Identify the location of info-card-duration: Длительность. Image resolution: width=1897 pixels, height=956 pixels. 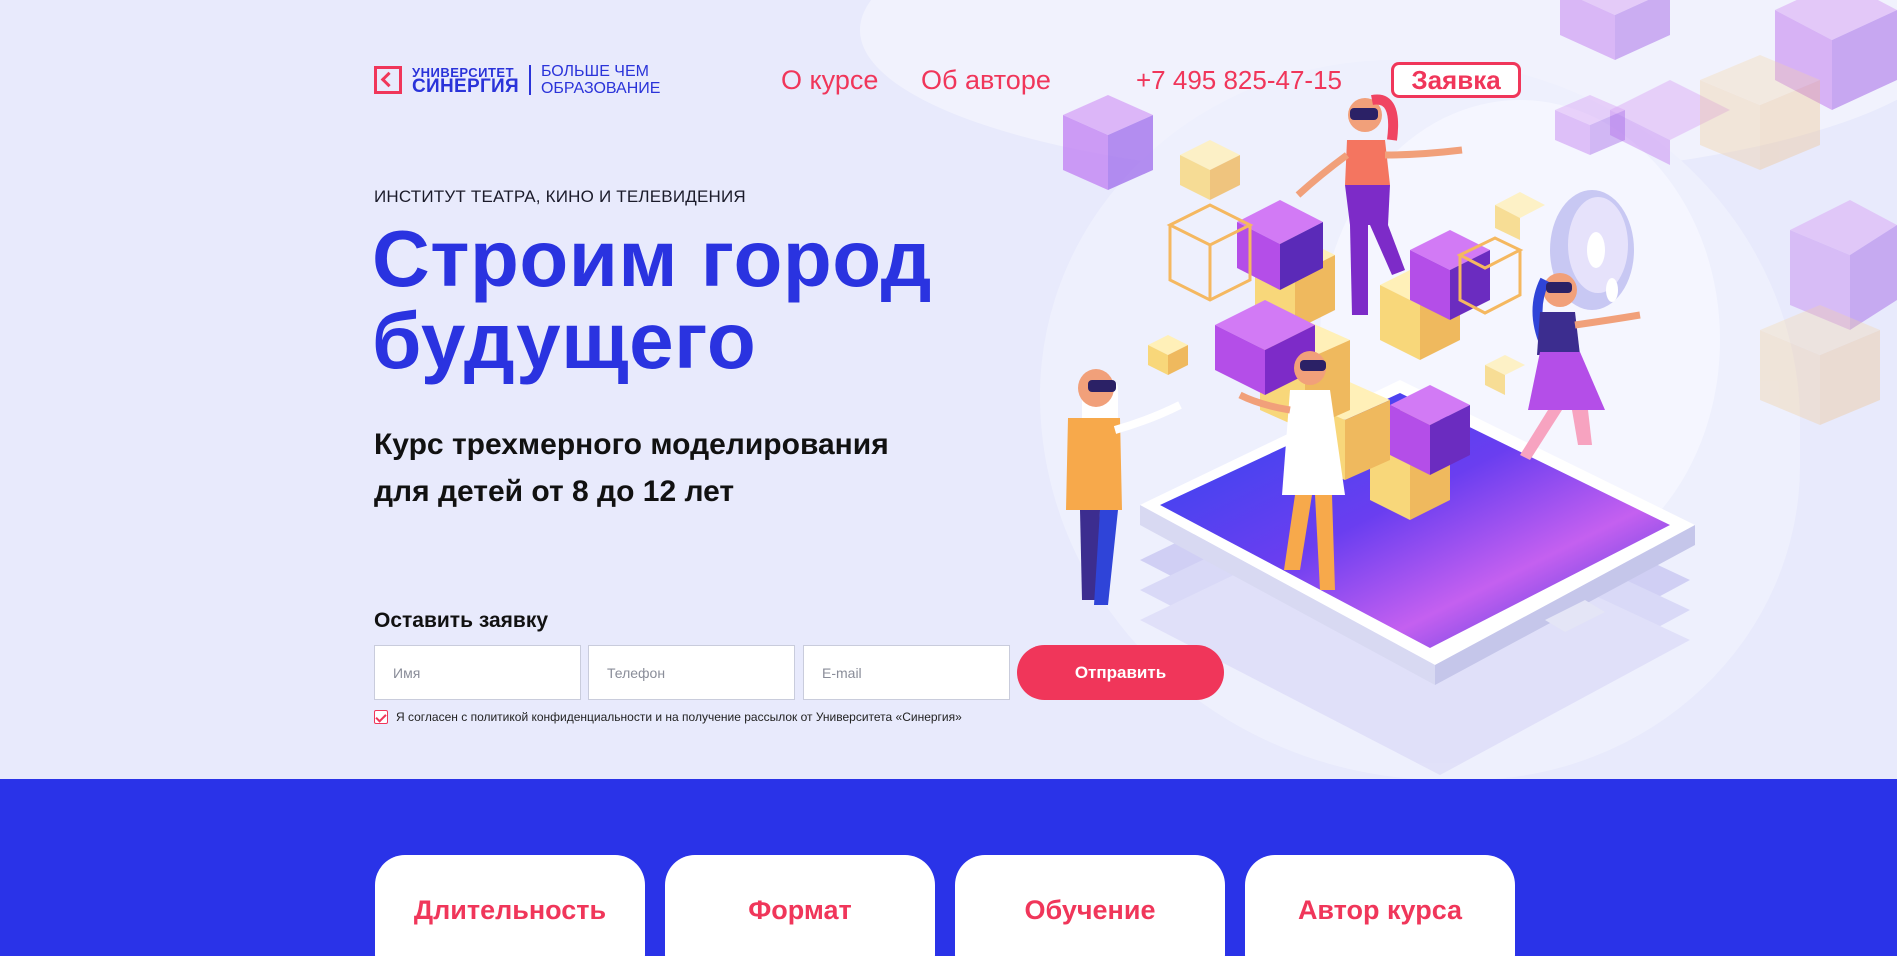
(510, 905).